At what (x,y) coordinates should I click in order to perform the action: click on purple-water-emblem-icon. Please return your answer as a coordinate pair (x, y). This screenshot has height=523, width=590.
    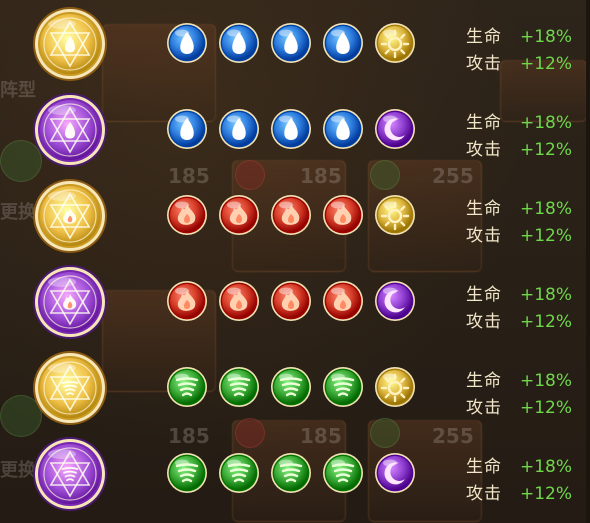
    Looking at the image, I should click on (70, 130).